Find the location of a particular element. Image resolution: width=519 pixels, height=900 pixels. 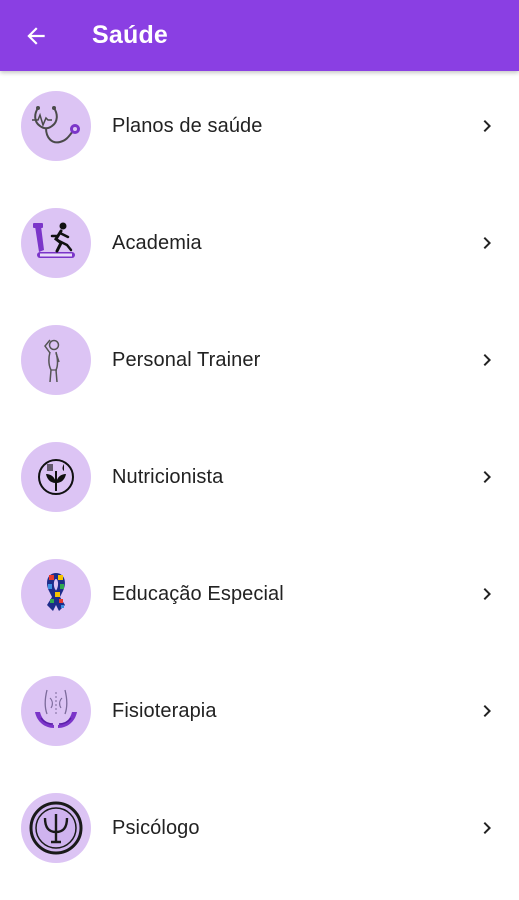

stethoscope-icon is located at coordinates (56, 125).